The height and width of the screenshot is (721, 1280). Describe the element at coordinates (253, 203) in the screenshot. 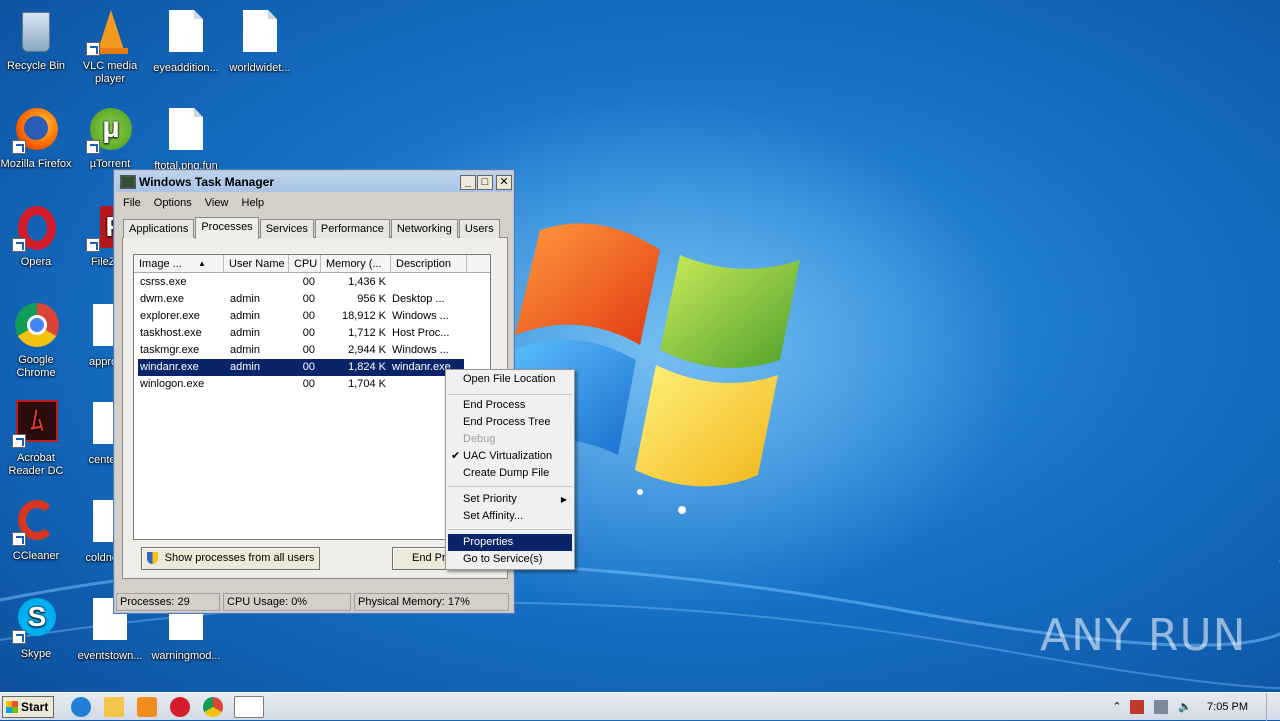

I see `menu-help: Help` at that location.